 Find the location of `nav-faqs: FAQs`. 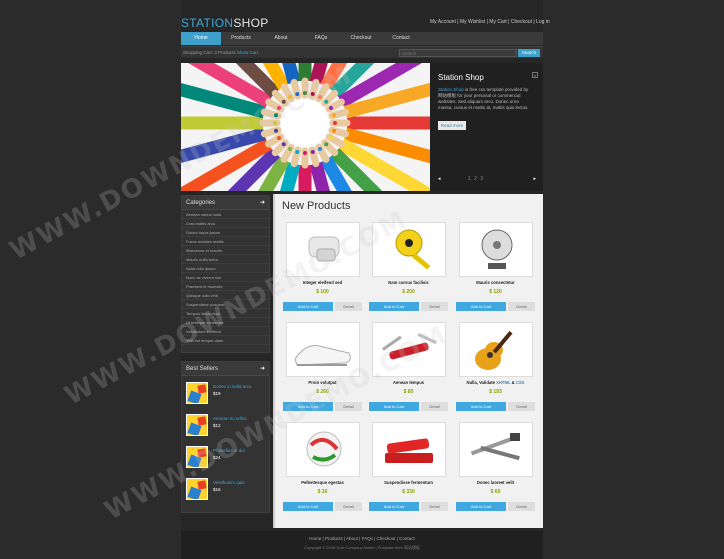

nav-faqs: FAQs is located at coordinates (321, 38).